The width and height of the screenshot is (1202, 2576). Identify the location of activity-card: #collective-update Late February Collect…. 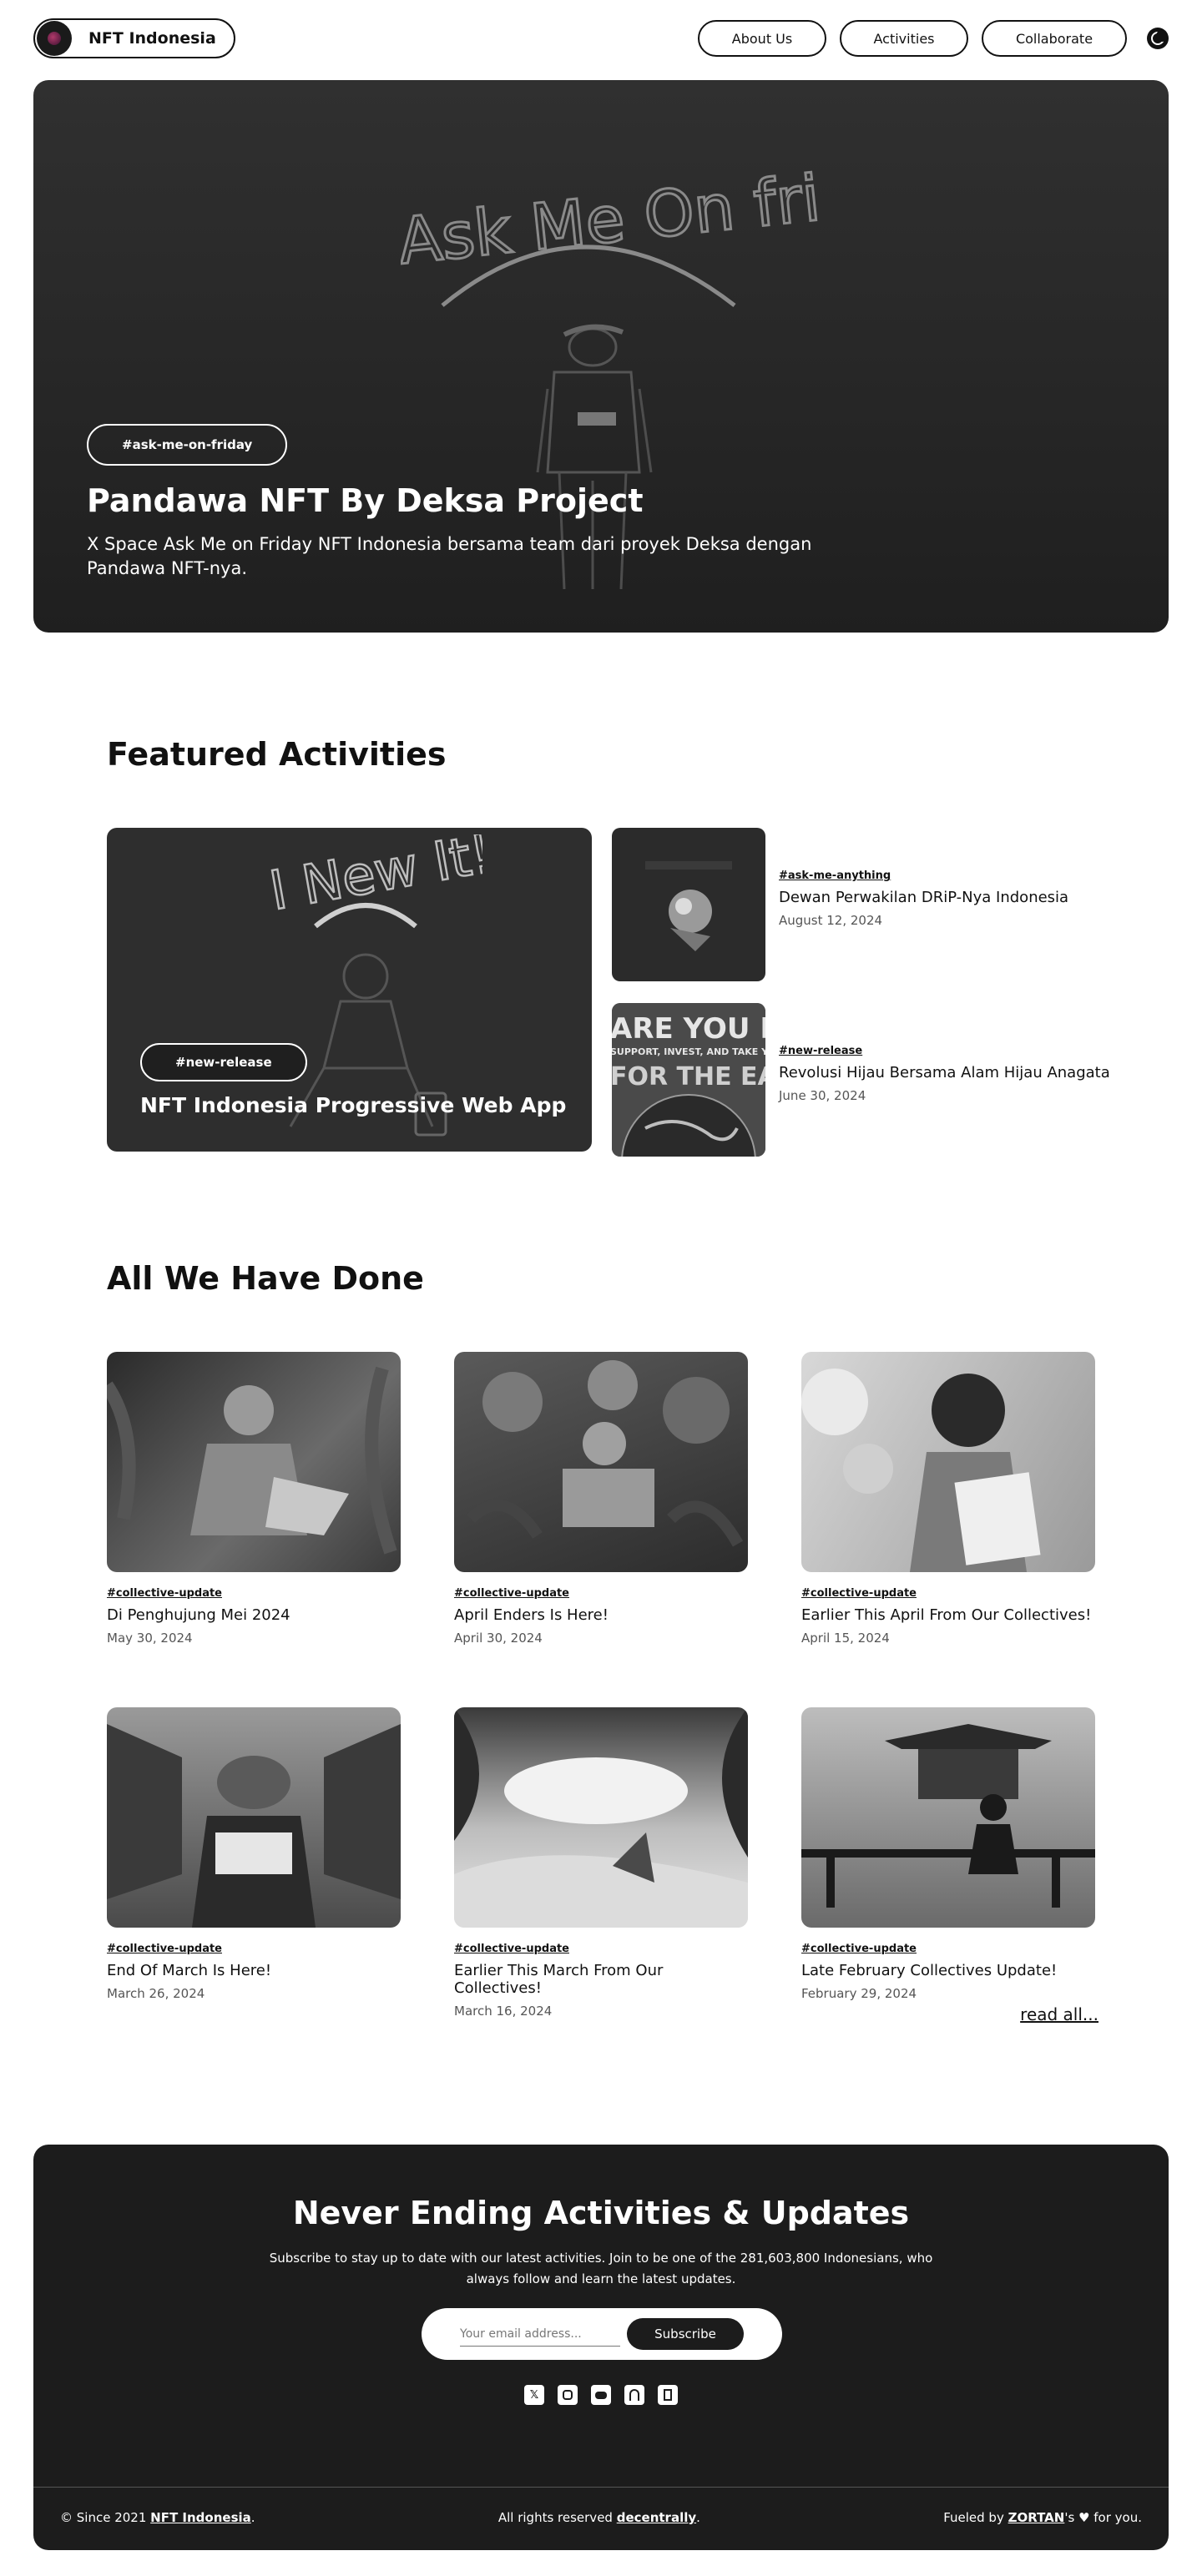
(948, 1854).